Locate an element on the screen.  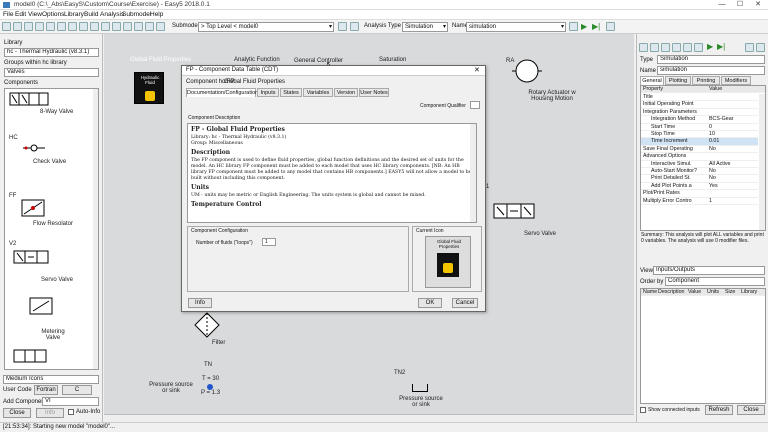
component-metering-valve is located at coordinates (41, 306).